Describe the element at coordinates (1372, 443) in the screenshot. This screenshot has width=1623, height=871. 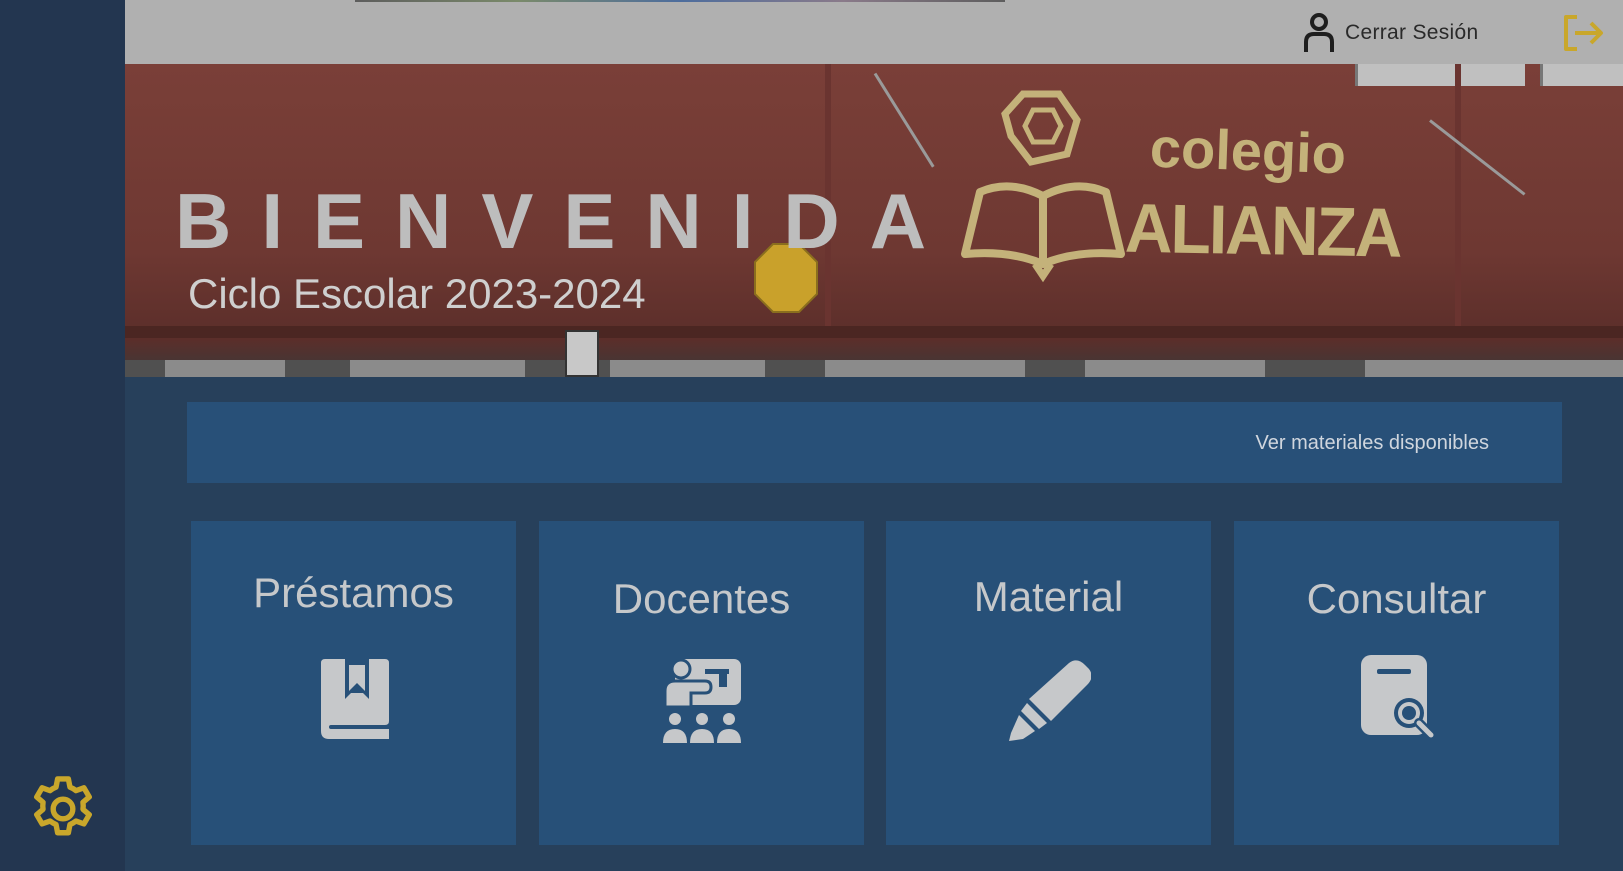
I see `view-materials-link: Ver materiales disponibles` at that location.